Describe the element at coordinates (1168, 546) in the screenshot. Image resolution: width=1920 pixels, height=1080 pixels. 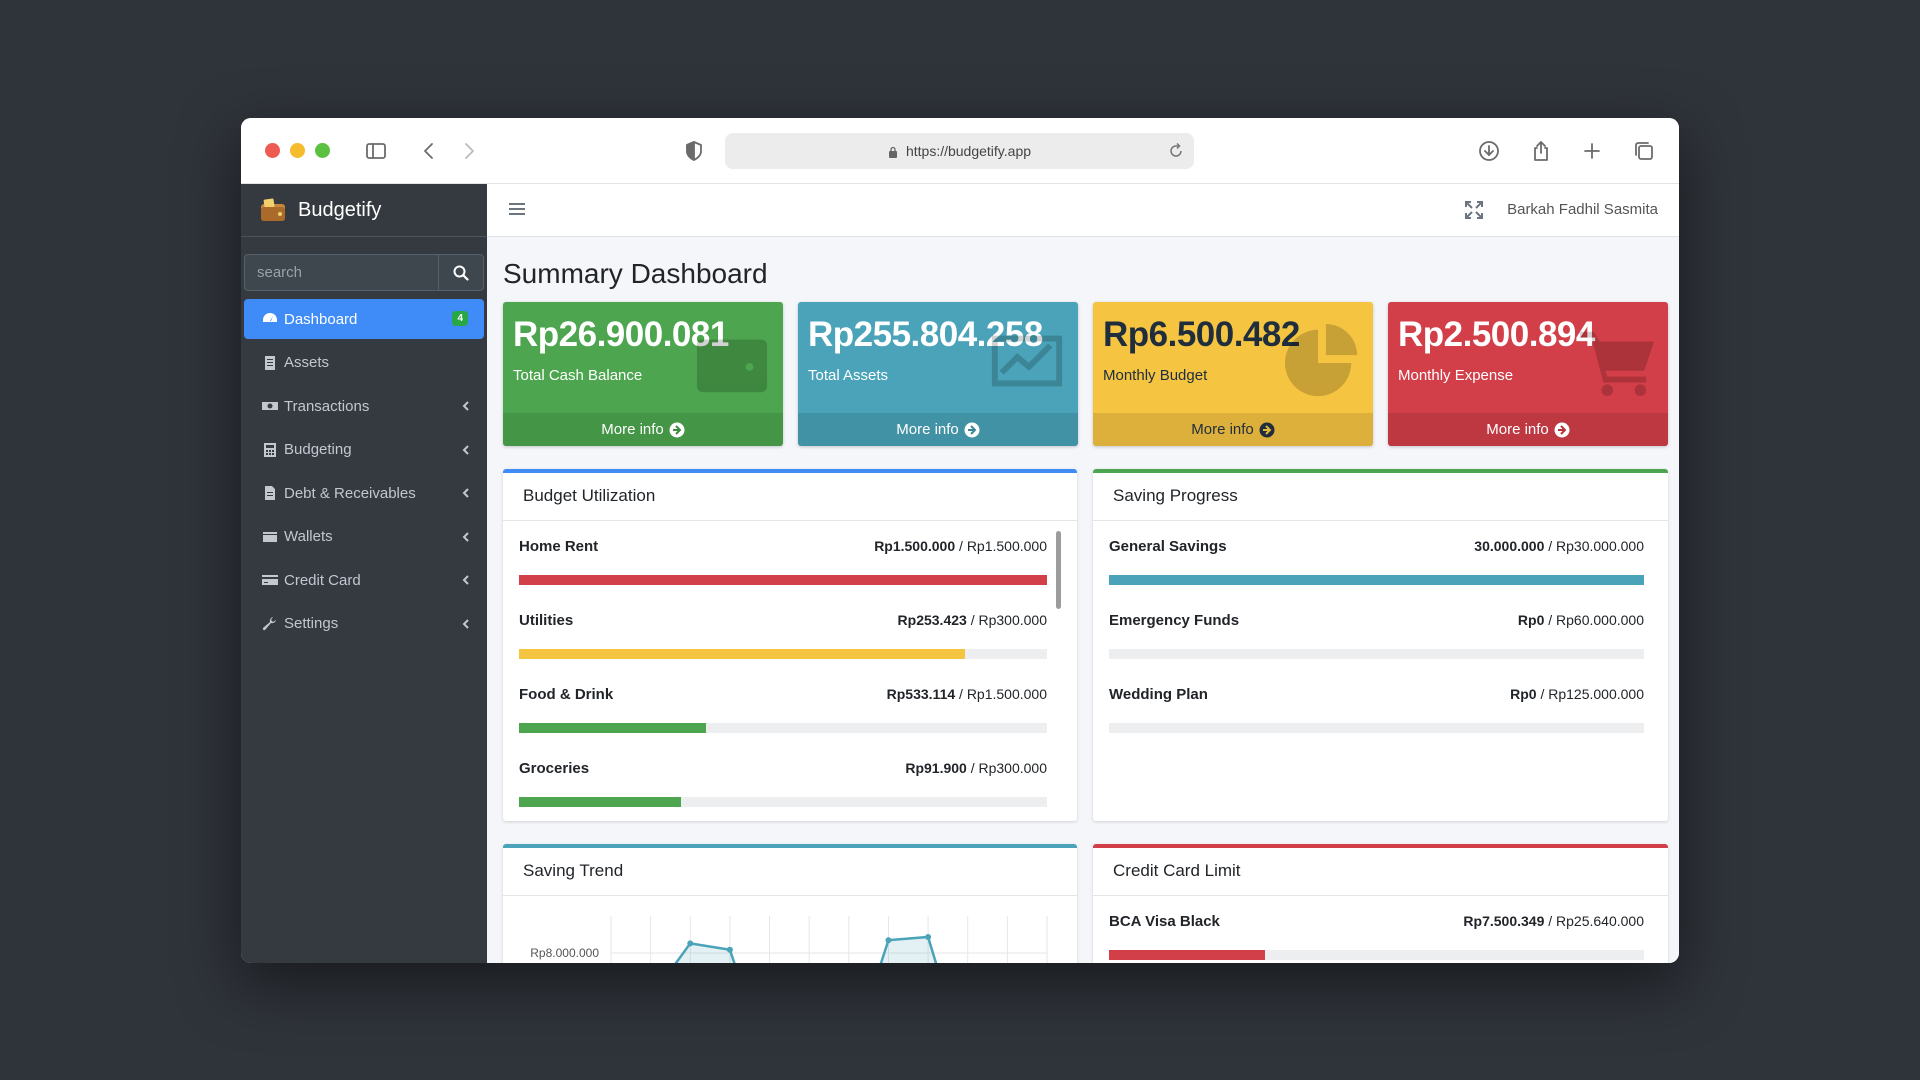
I see `item-name: General Savings` at that location.